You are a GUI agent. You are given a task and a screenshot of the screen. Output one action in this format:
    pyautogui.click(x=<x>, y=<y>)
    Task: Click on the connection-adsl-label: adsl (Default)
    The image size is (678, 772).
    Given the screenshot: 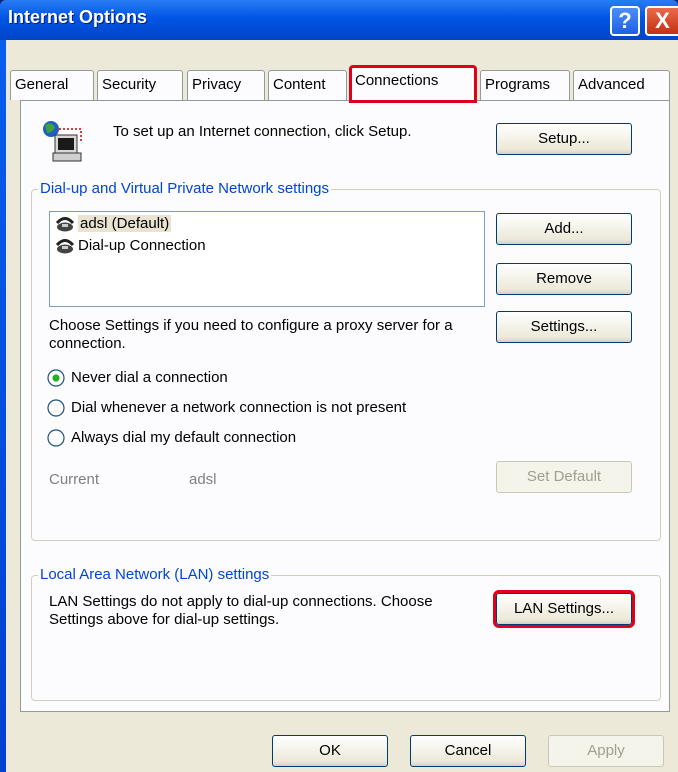 What is the action you would take?
    pyautogui.click(x=125, y=223)
    